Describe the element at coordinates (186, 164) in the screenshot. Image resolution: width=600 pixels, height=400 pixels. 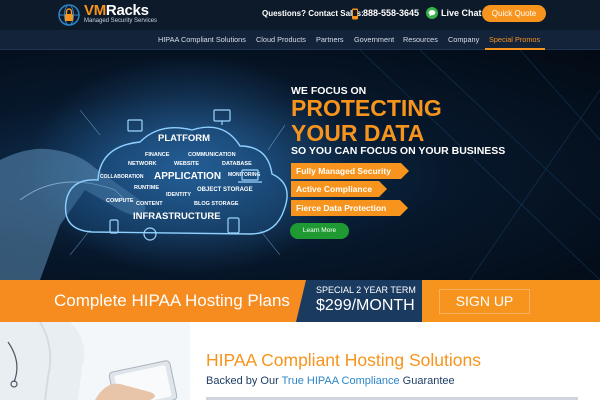
I see `cloud-word-website: WEBSITE` at that location.